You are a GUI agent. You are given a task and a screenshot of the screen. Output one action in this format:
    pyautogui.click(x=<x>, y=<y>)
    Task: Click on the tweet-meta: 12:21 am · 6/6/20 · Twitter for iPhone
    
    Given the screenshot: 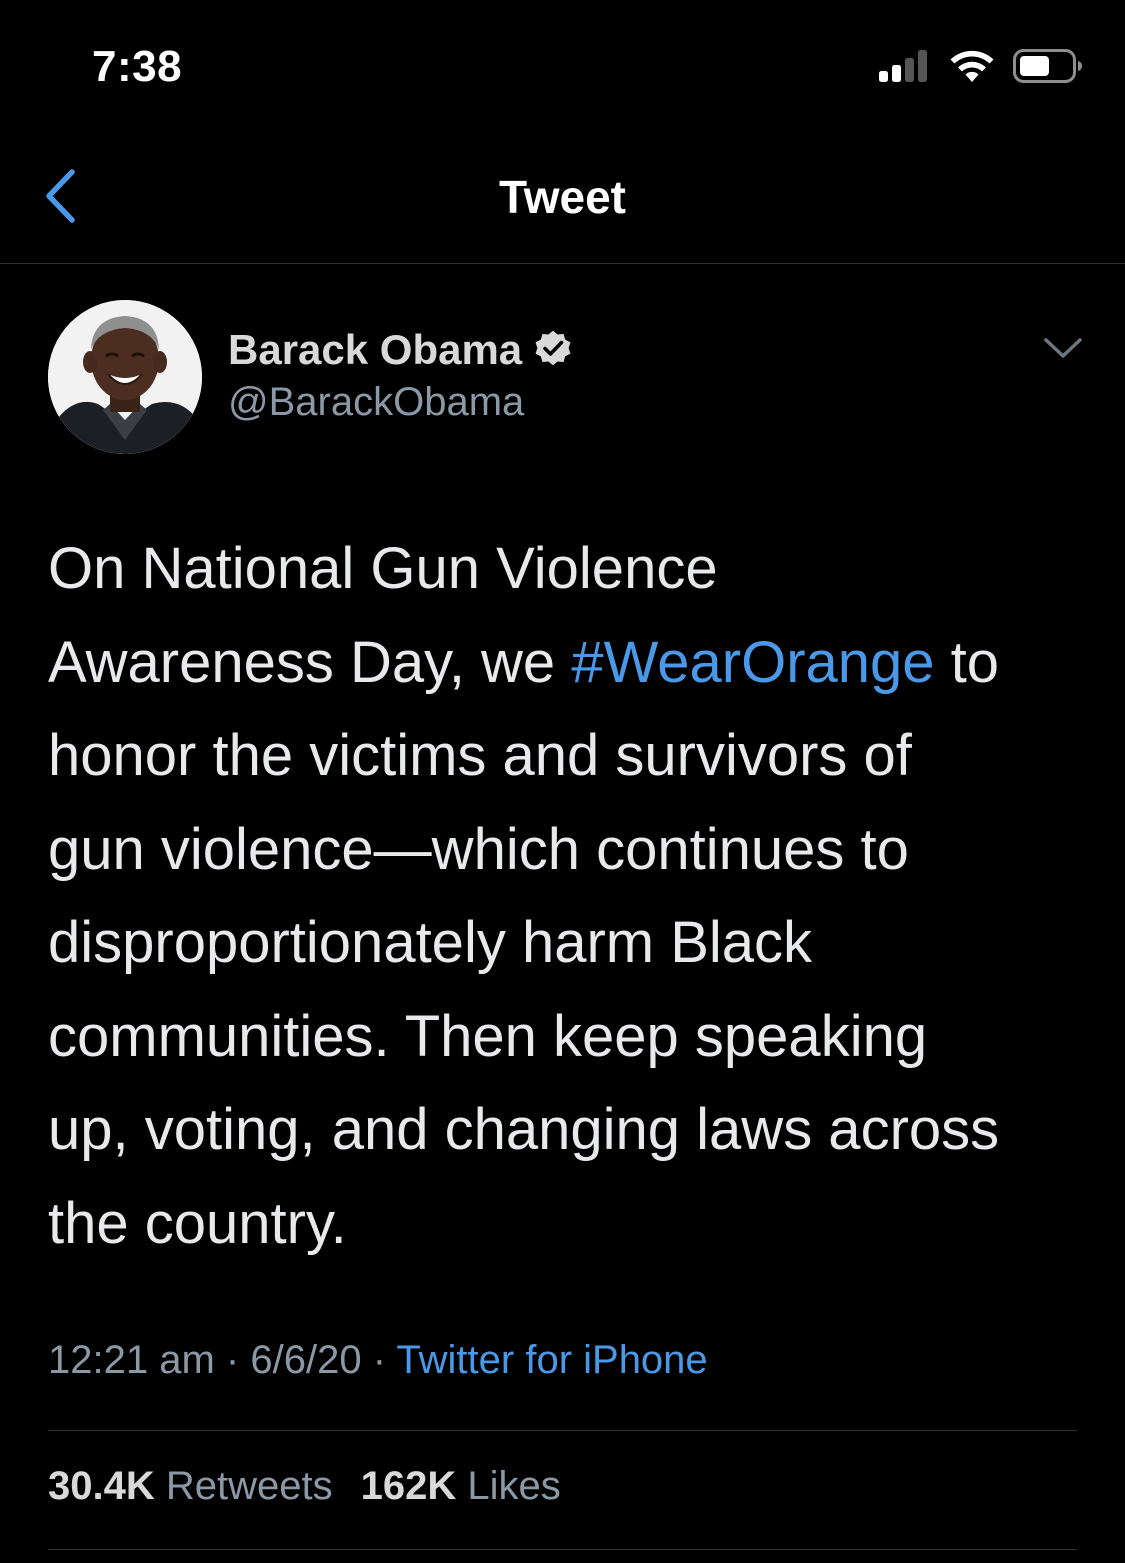 What is the action you would take?
    pyautogui.click(x=378, y=1360)
    